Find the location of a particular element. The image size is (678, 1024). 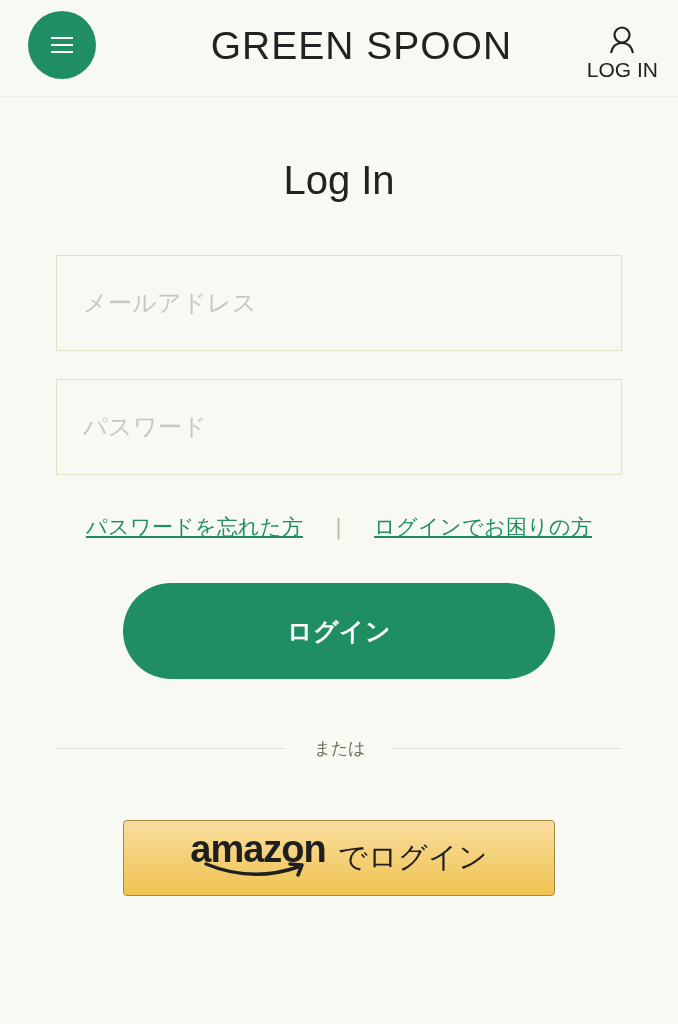

help-link: パスワードを忘れた方 is located at coordinates (194, 527).